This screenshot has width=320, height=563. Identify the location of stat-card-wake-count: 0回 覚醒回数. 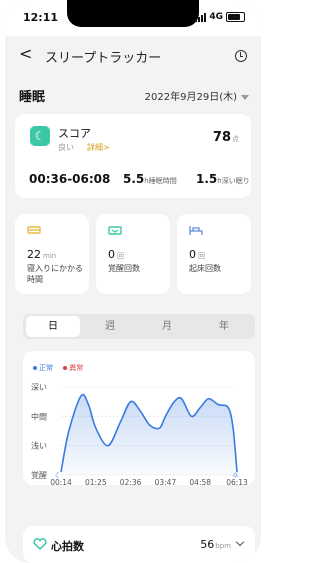
(133, 254).